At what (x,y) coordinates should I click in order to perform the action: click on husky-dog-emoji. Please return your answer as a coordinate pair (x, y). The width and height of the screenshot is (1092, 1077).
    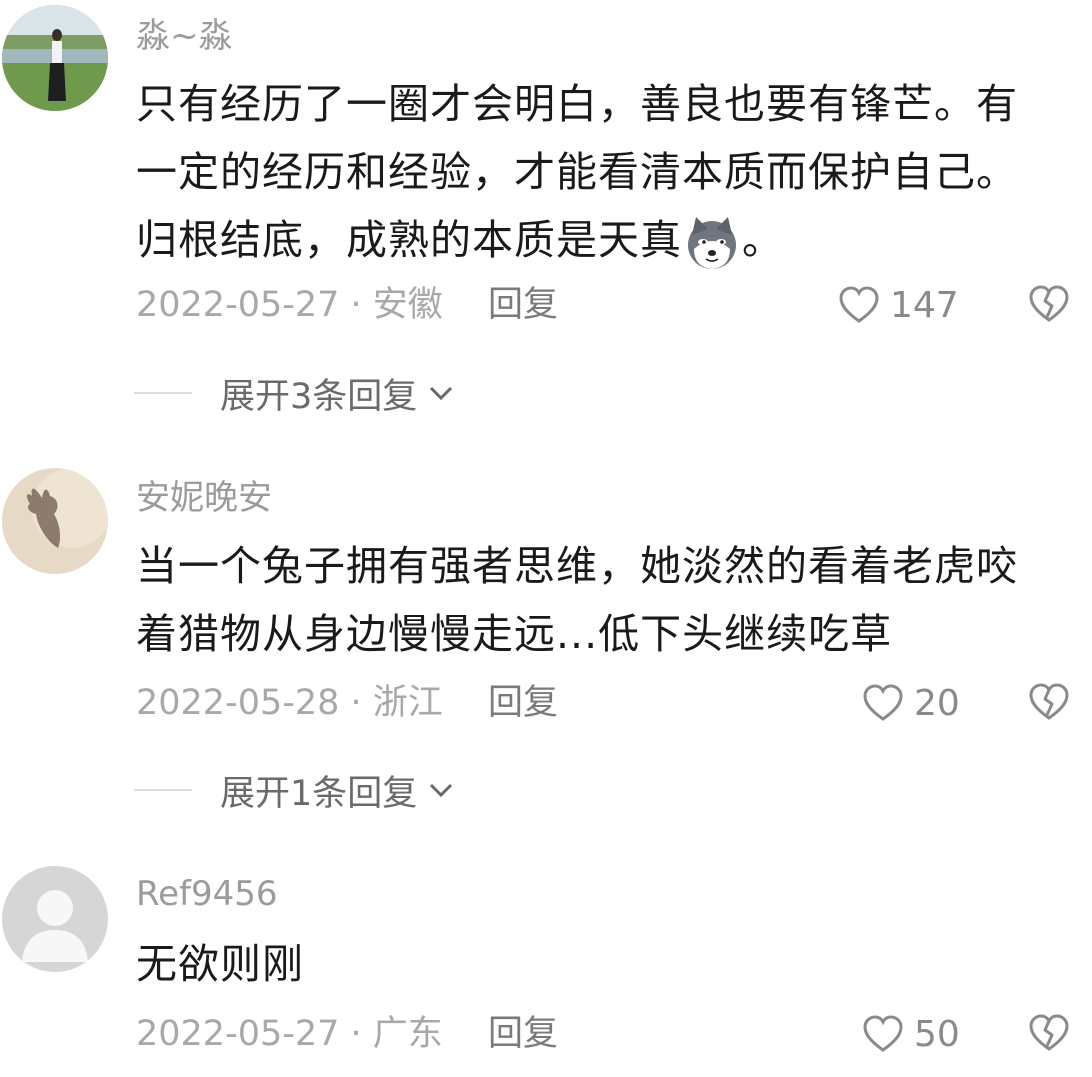
    Looking at the image, I should click on (712, 243).